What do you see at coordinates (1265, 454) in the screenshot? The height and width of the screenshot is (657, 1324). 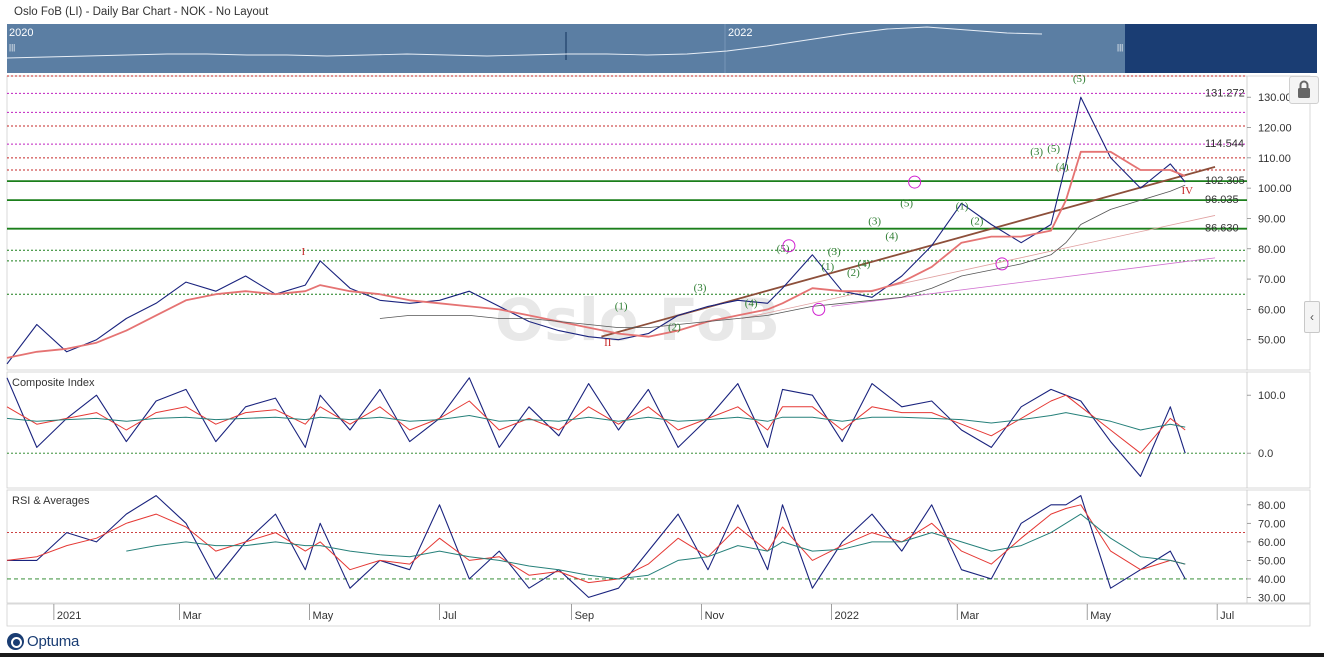 I see `y-tick-label: 0.0` at bounding box center [1265, 454].